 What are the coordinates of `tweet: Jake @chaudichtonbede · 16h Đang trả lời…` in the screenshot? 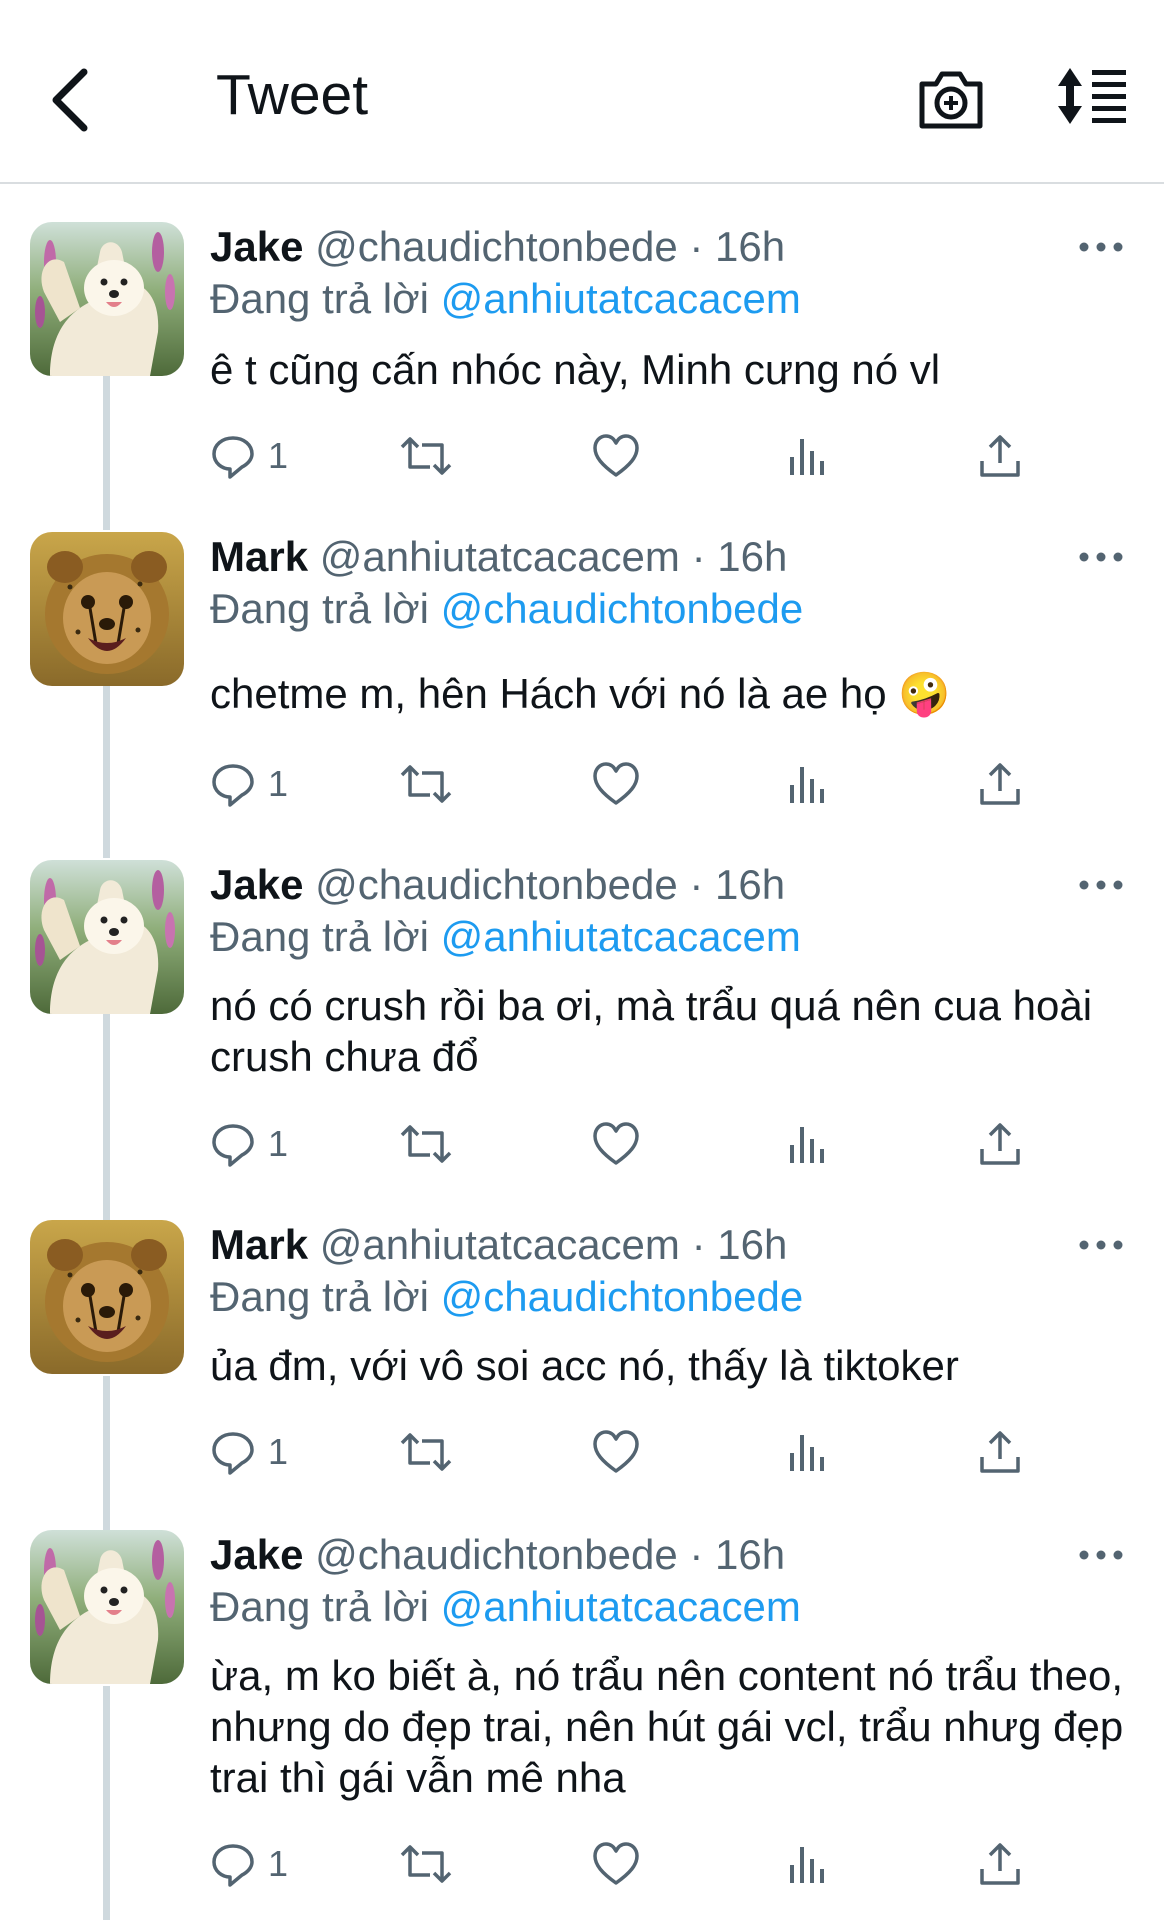 It's located at (582, 362).